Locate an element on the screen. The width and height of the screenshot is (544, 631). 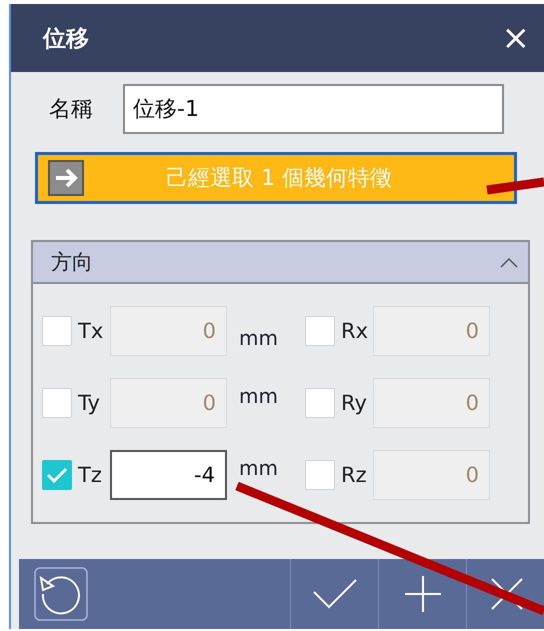
reset-icon is located at coordinates (61, 594).